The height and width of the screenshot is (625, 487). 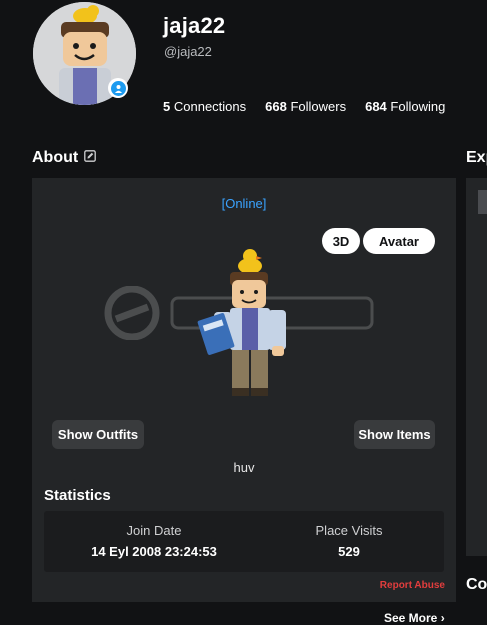 What do you see at coordinates (244, 203) in the screenshot?
I see `presence-status: [Online]` at bounding box center [244, 203].